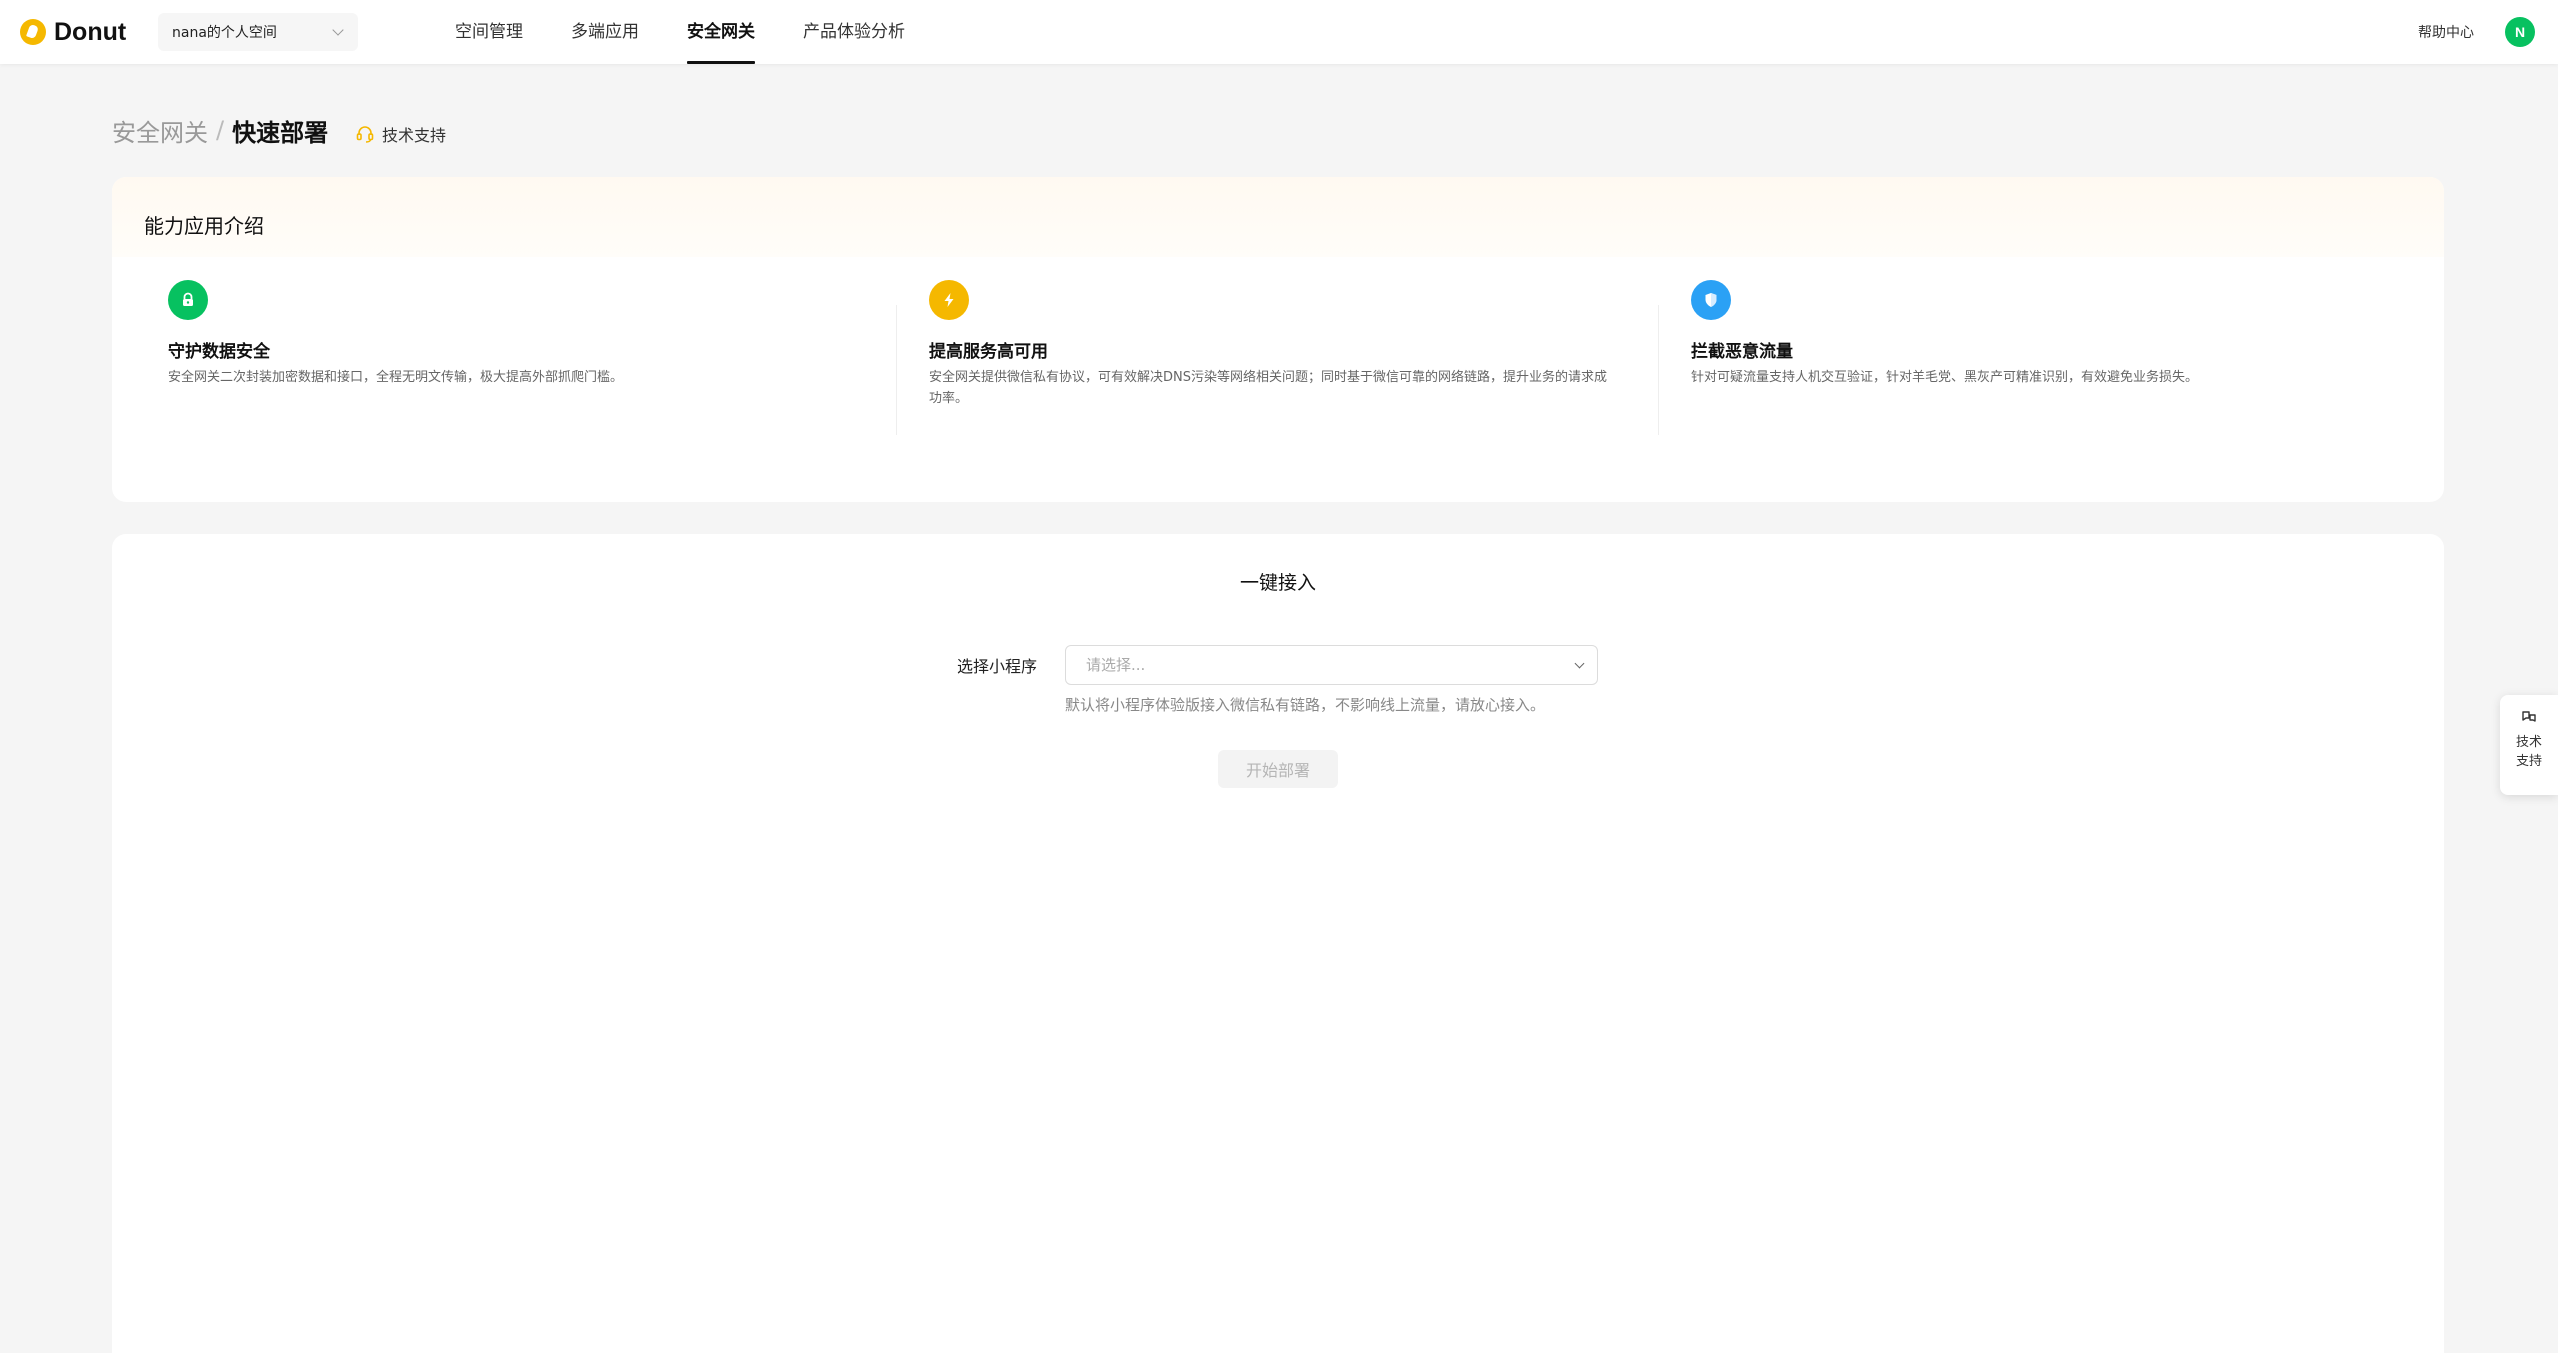  What do you see at coordinates (396, 377) in the screenshot?
I see `feature-desc: 安全网关二次封装加密数据和接口，全程无明文传输，极大提高外部抓爬门槛。` at bounding box center [396, 377].